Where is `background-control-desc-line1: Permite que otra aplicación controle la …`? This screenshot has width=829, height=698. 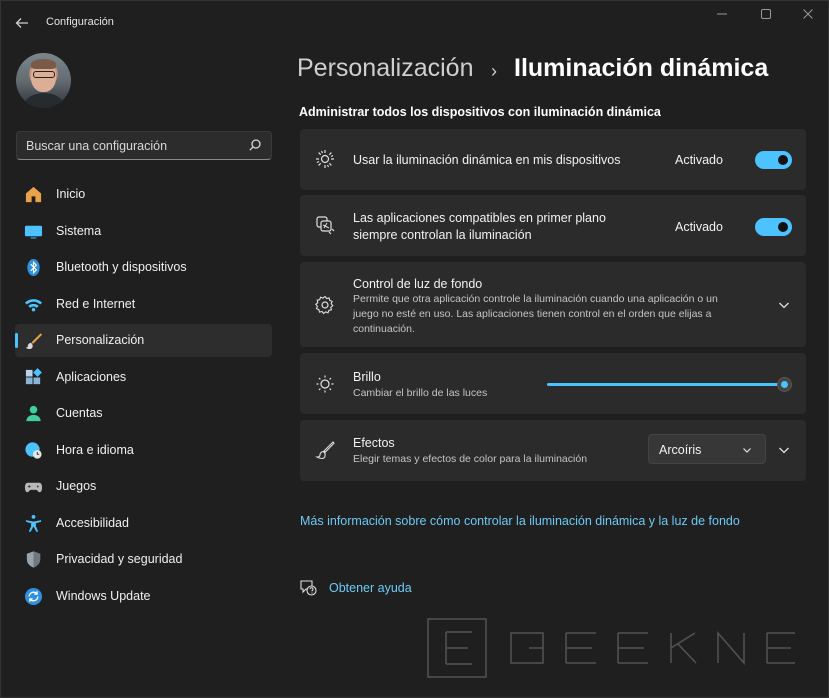 background-control-desc-line1: Permite que otra aplicación controle la … is located at coordinates (535, 299).